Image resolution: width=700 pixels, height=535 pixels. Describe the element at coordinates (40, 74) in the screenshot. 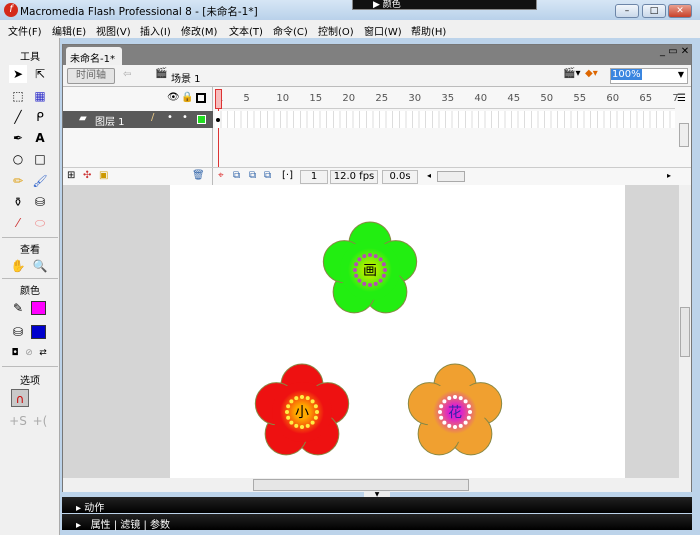

I see `subselect-tool-icon: ⇱` at that location.